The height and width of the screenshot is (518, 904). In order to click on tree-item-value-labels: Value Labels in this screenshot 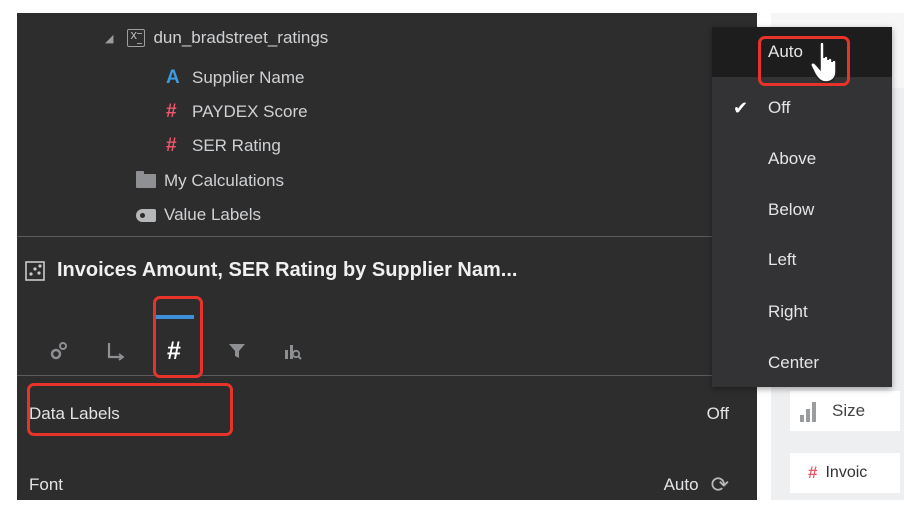, I will do `click(198, 215)`.